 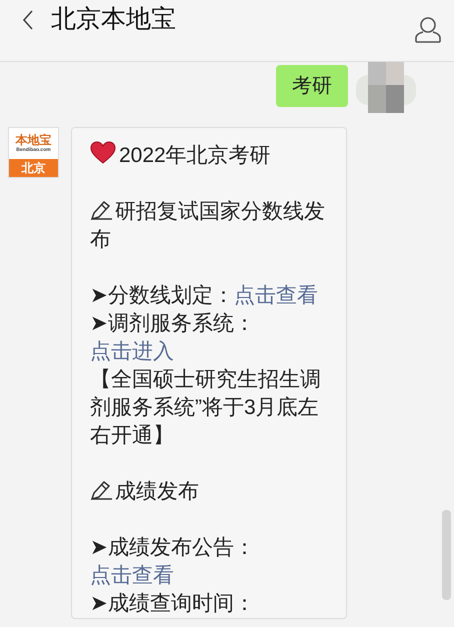 What do you see at coordinates (206, 408) in the screenshot?
I see `message-text: 【全国硕士研究生招生调剂服务系统”将于3月底左右开通】` at bounding box center [206, 408].